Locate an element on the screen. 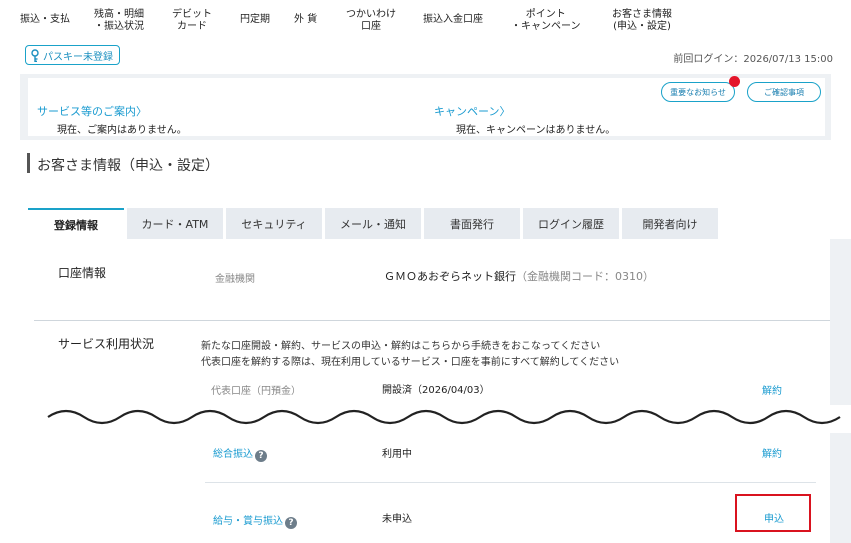  service-status-heading: サービス利用状況 is located at coordinates (106, 344).